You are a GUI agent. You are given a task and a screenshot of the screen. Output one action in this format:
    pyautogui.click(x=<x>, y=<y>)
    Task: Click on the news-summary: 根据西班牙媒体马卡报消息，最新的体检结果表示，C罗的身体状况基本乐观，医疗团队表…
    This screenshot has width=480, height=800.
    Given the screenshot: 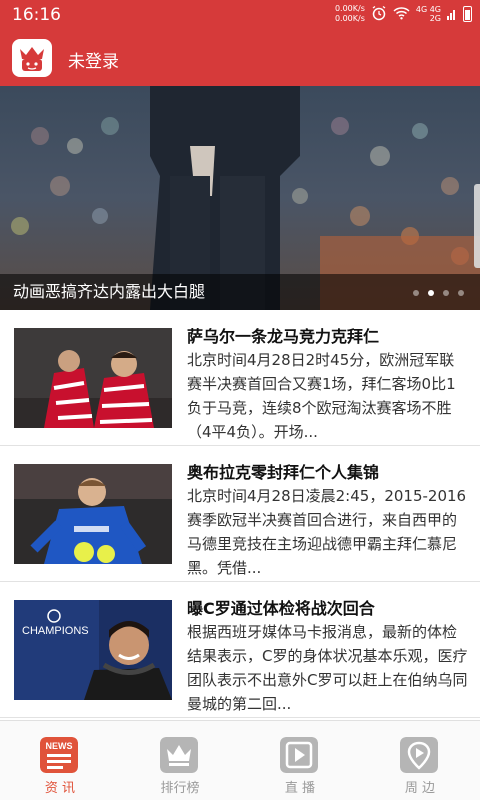 What is the action you would take?
    pyautogui.click(x=327, y=668)
    